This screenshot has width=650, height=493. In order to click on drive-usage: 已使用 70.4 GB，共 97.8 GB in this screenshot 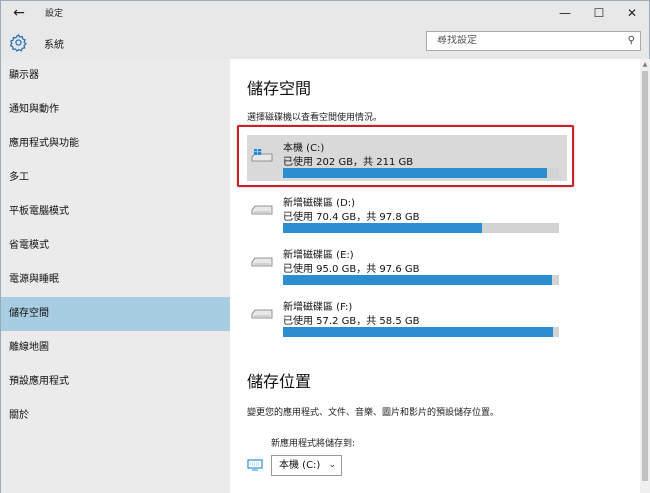, I will do `click(351, 217)`.